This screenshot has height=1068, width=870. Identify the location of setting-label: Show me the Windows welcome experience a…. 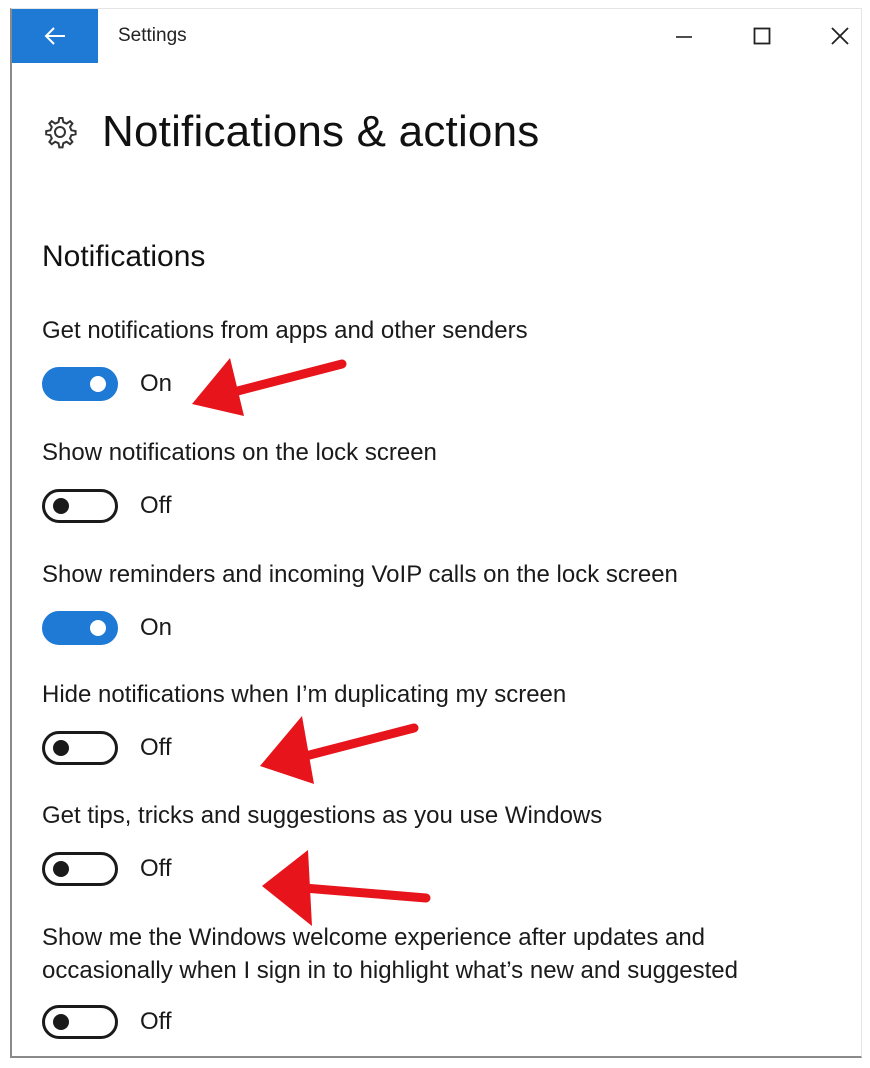
(390, 954).